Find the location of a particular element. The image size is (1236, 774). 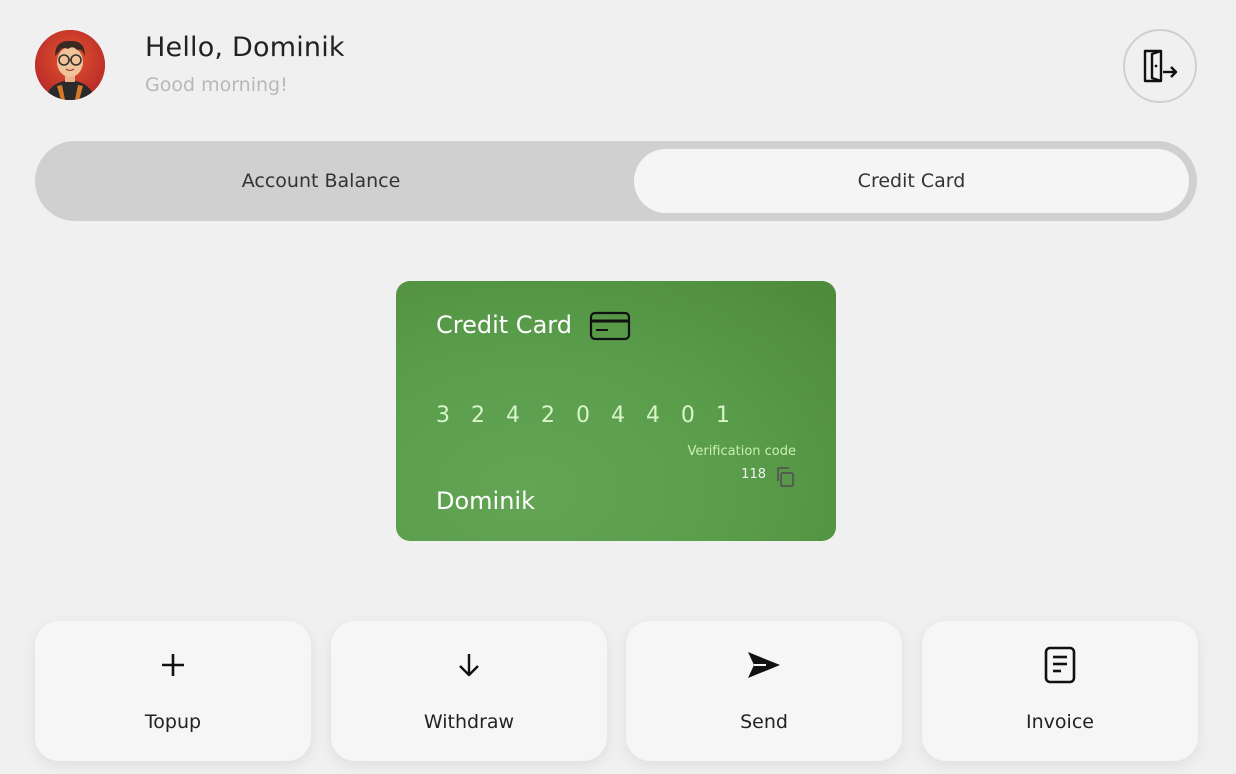

verification-code-value: 118 is located at coordinates (753, 474).